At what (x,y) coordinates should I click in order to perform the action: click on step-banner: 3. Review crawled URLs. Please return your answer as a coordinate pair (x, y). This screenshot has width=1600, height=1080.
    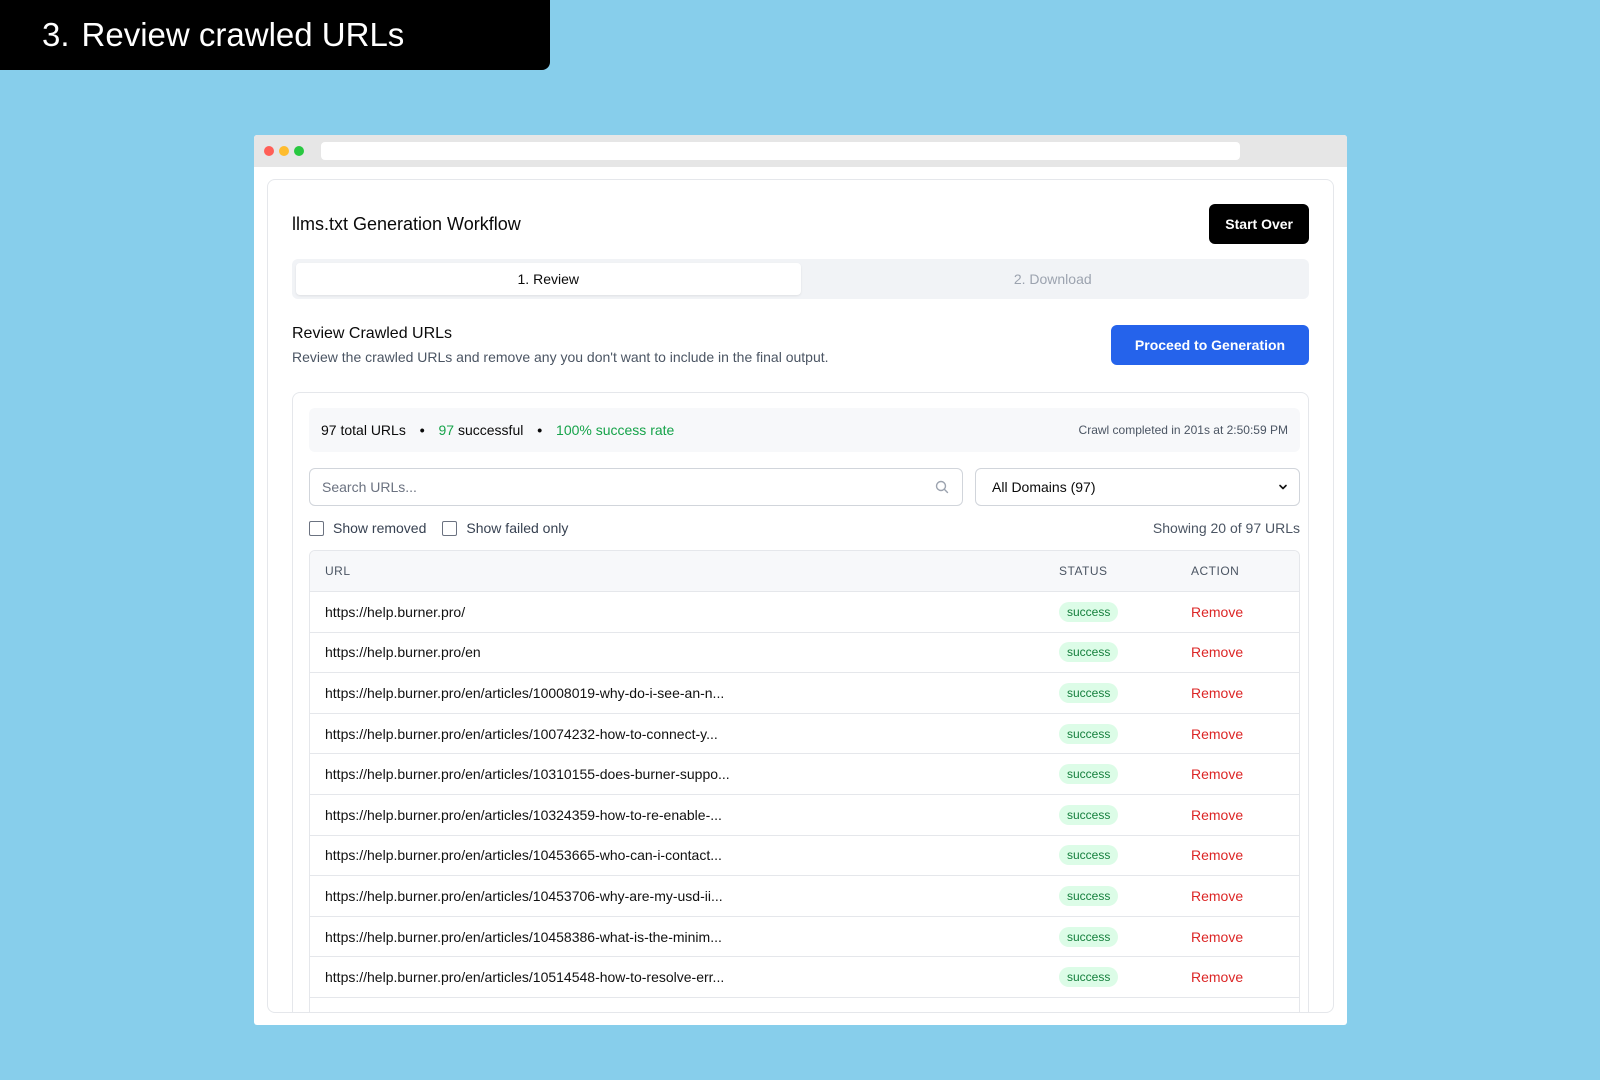
    Looking at the image, I should click on (275, 35).